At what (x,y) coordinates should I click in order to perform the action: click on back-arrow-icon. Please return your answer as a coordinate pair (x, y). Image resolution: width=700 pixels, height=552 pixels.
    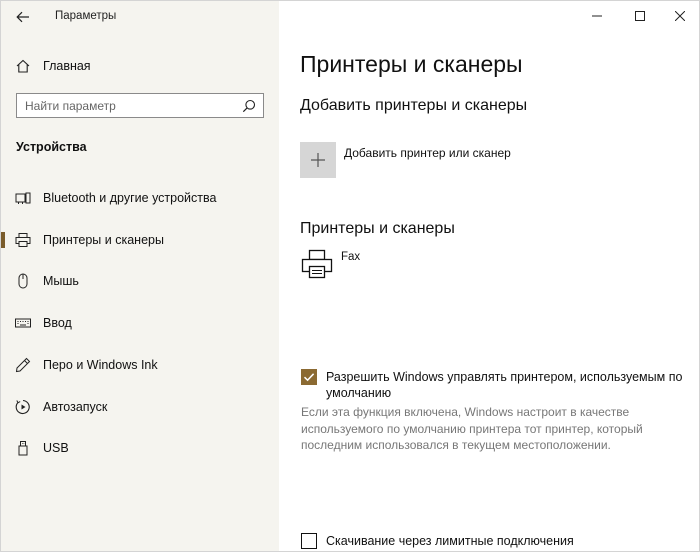
    Looking at the image, I should click on (22, 17).